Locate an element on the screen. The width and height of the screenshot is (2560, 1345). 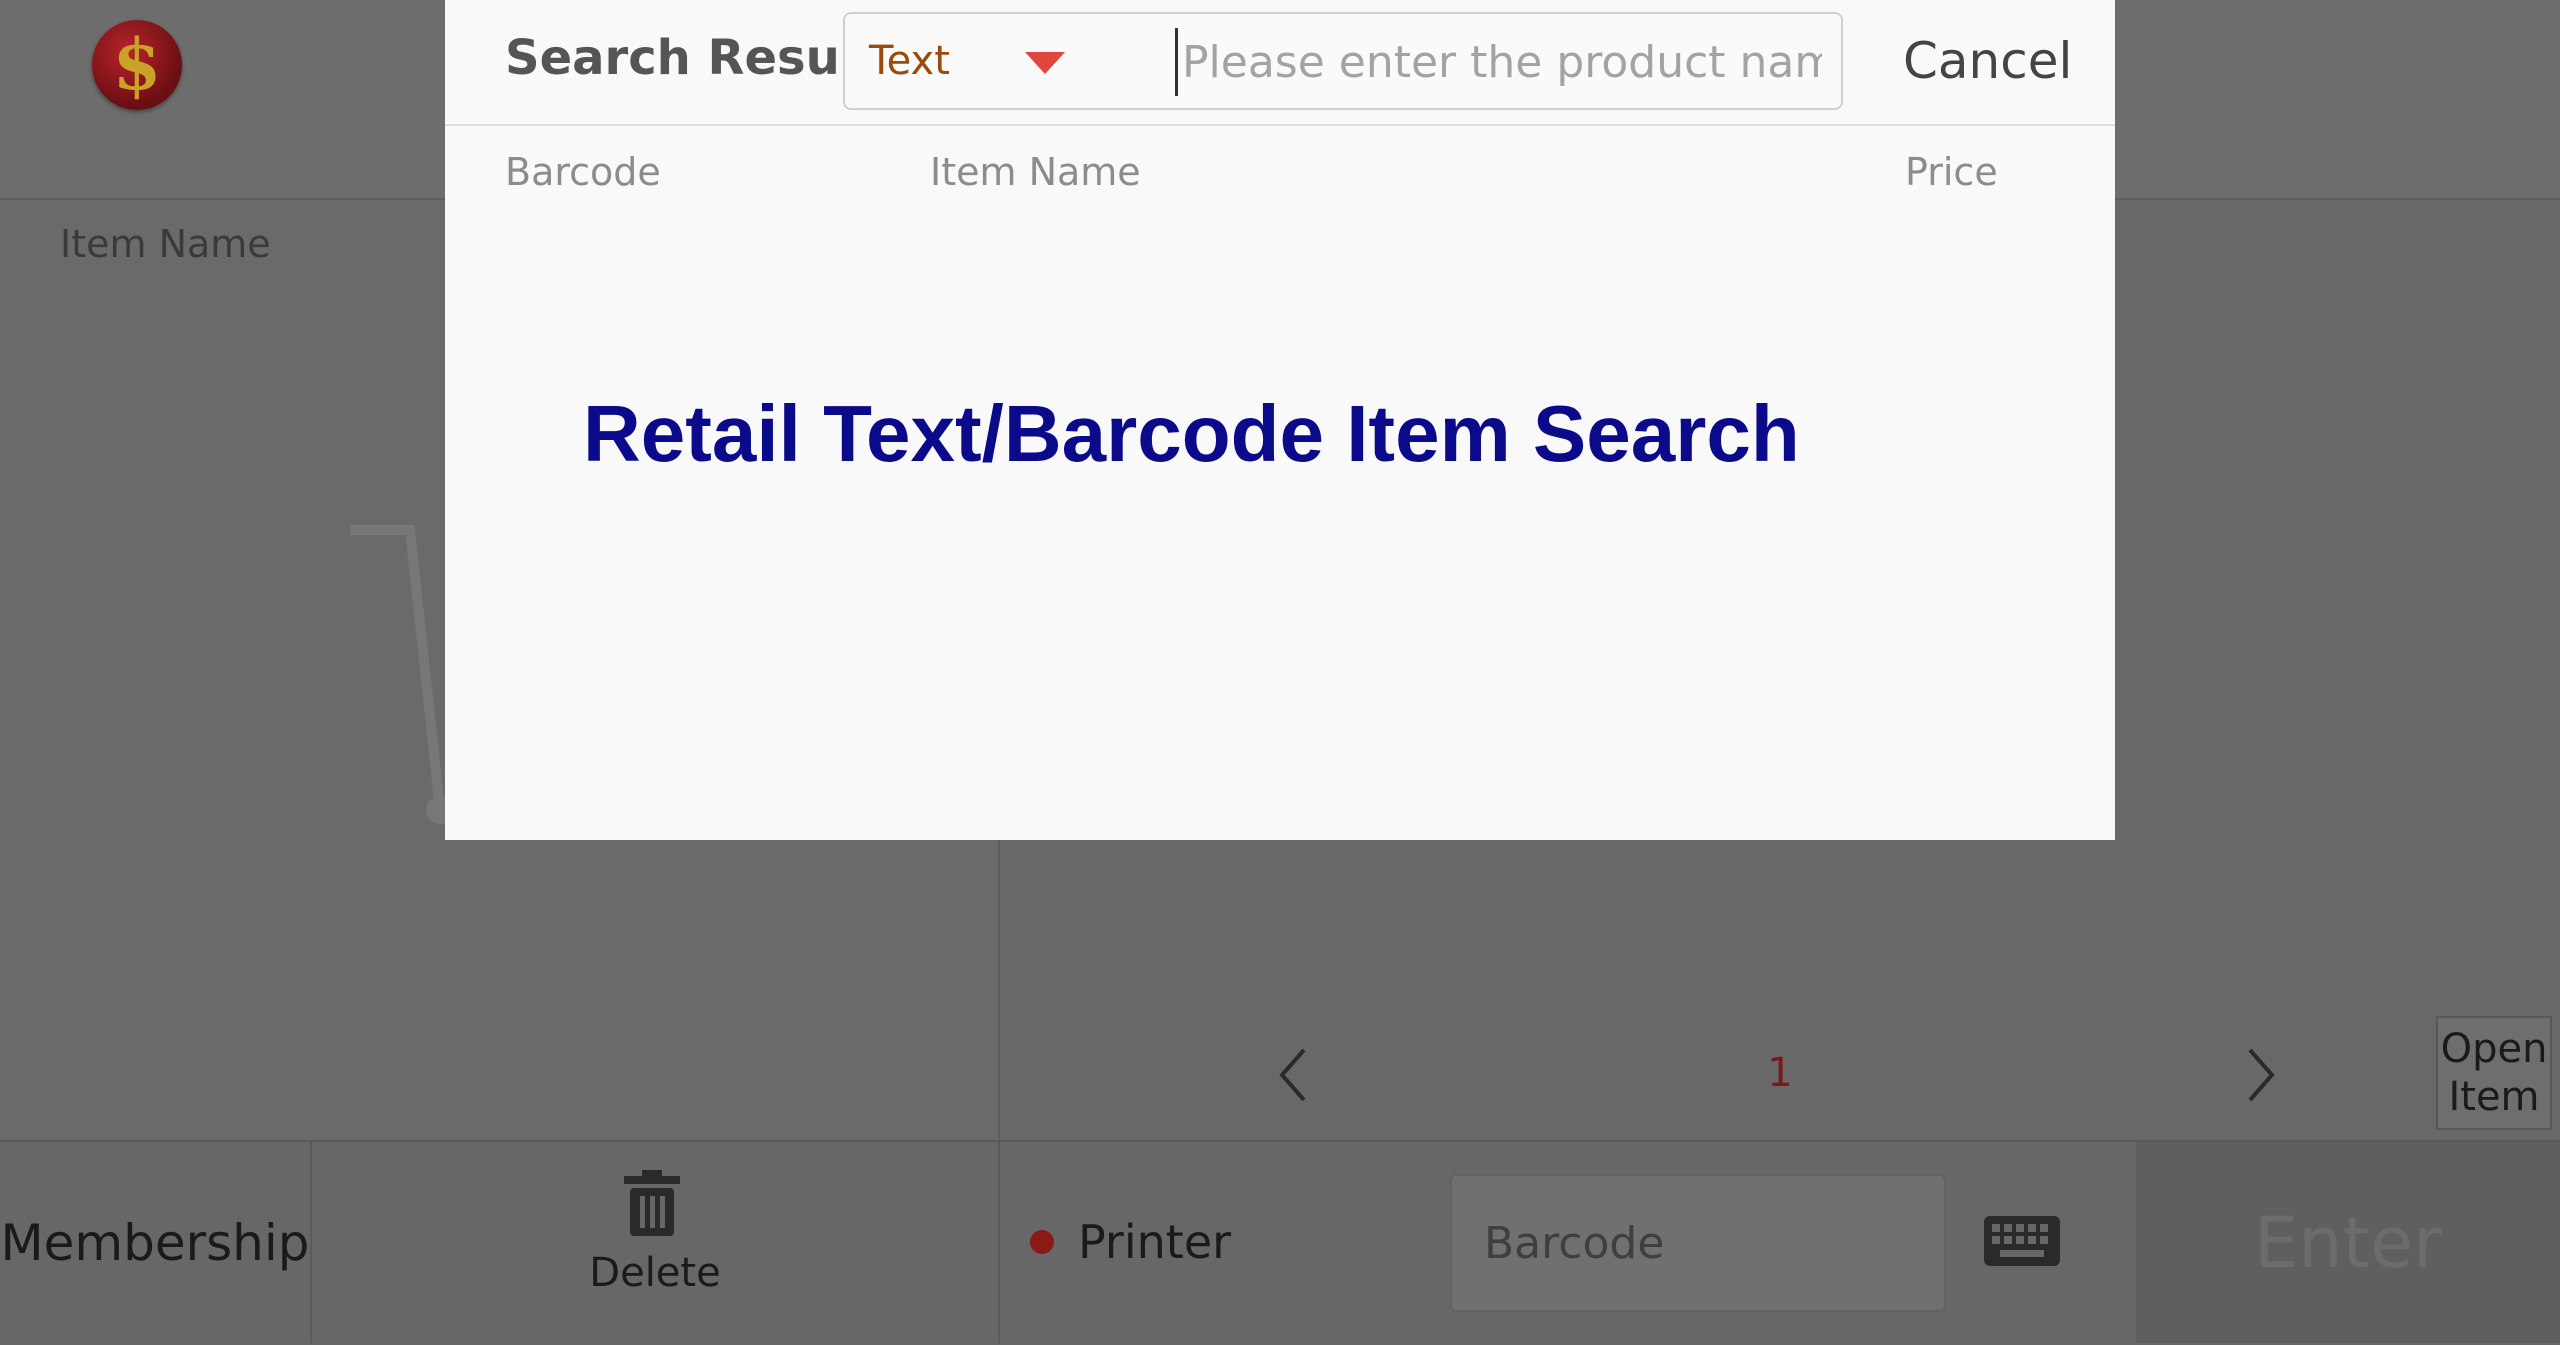
search-type-select: Text is located at coordinates (909, 61).